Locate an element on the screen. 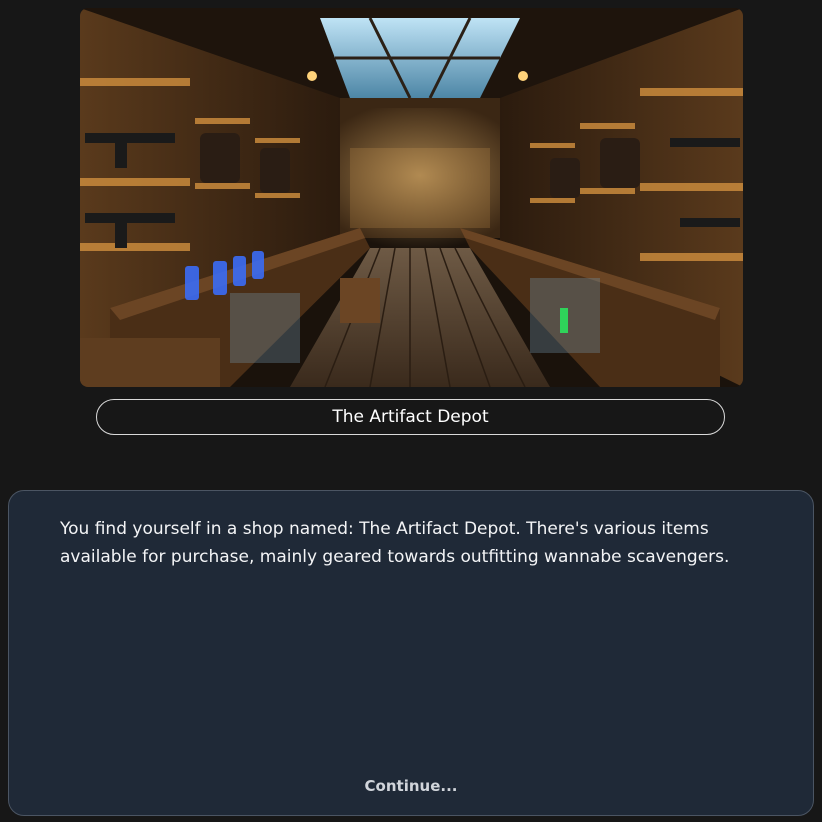  location-name-label: The Artifact Depot is located at coordinates (410, 417).